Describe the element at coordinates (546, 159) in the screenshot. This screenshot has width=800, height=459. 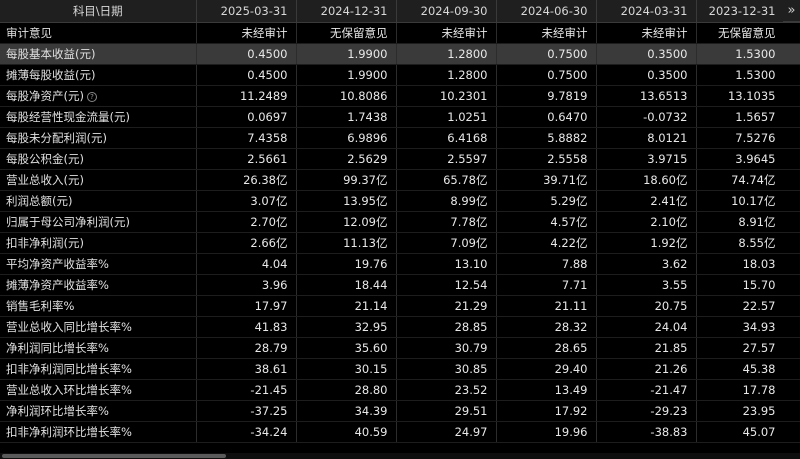
I see `table-cell: 2.5558` at that location.